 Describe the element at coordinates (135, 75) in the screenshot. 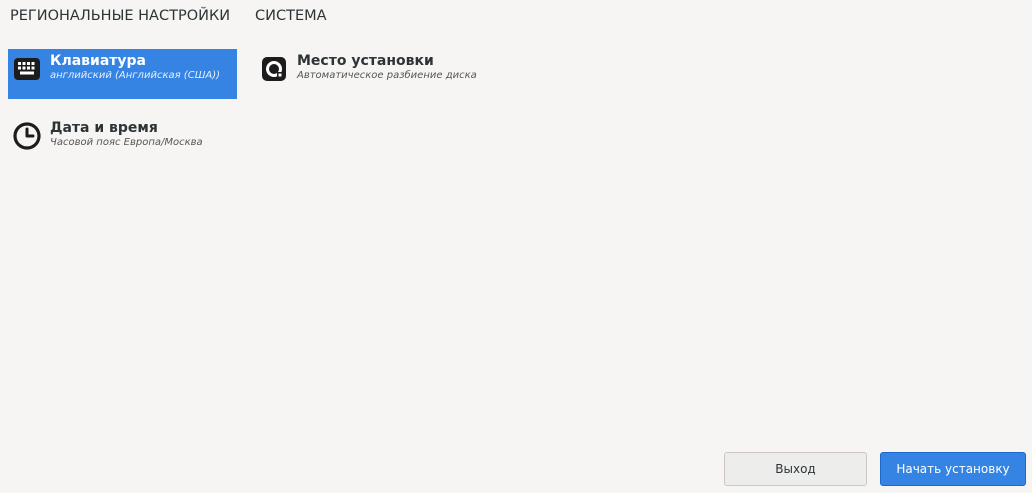

I see `keyboard-spoke-status: английский (Английская (США))` at that location.